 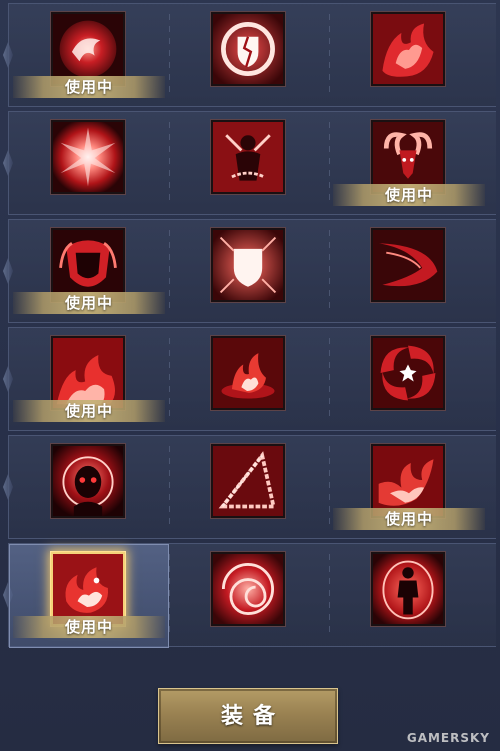 I want to click on cracked-shield-skill-icon, so click(x=248, y=49).